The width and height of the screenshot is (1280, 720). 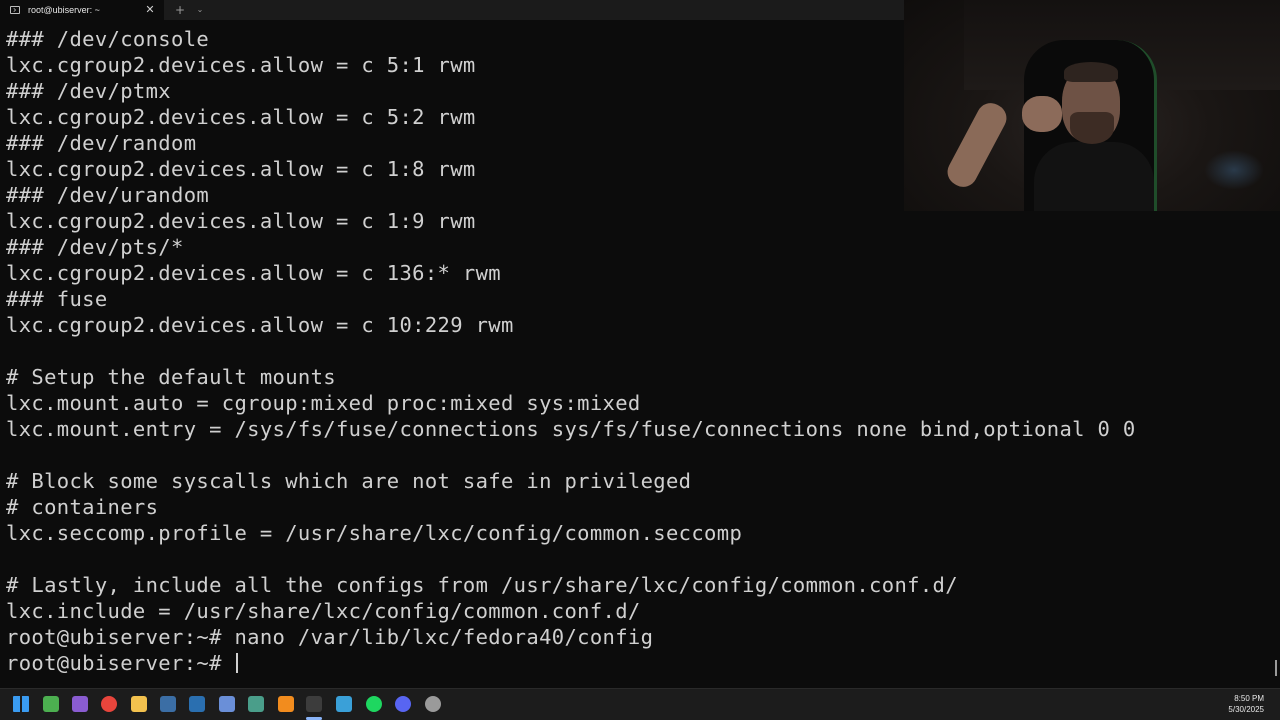 I want to click on spotify-icon, so click(x=374, y=704).